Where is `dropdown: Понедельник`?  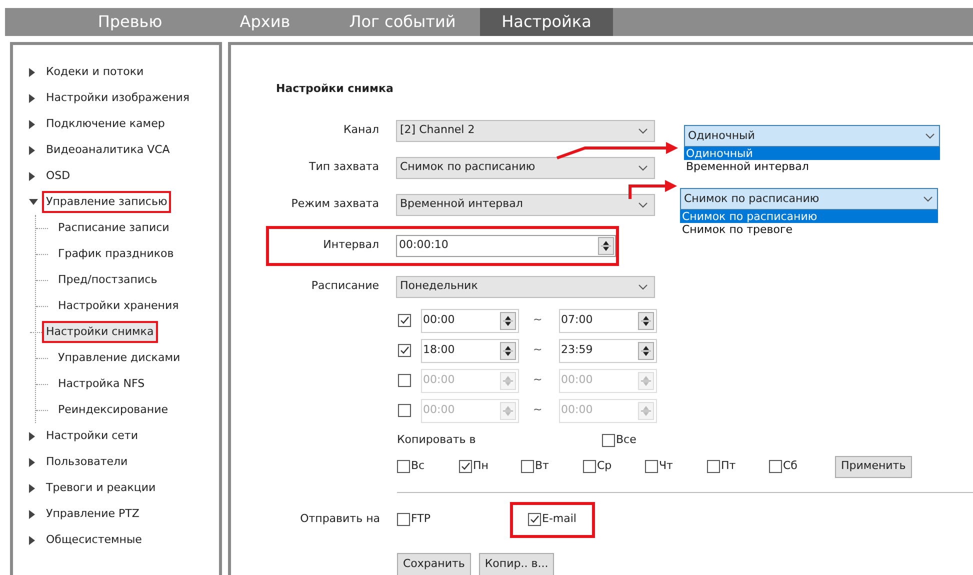
dropdown: Понедельник is located at coordinates (525, 287).